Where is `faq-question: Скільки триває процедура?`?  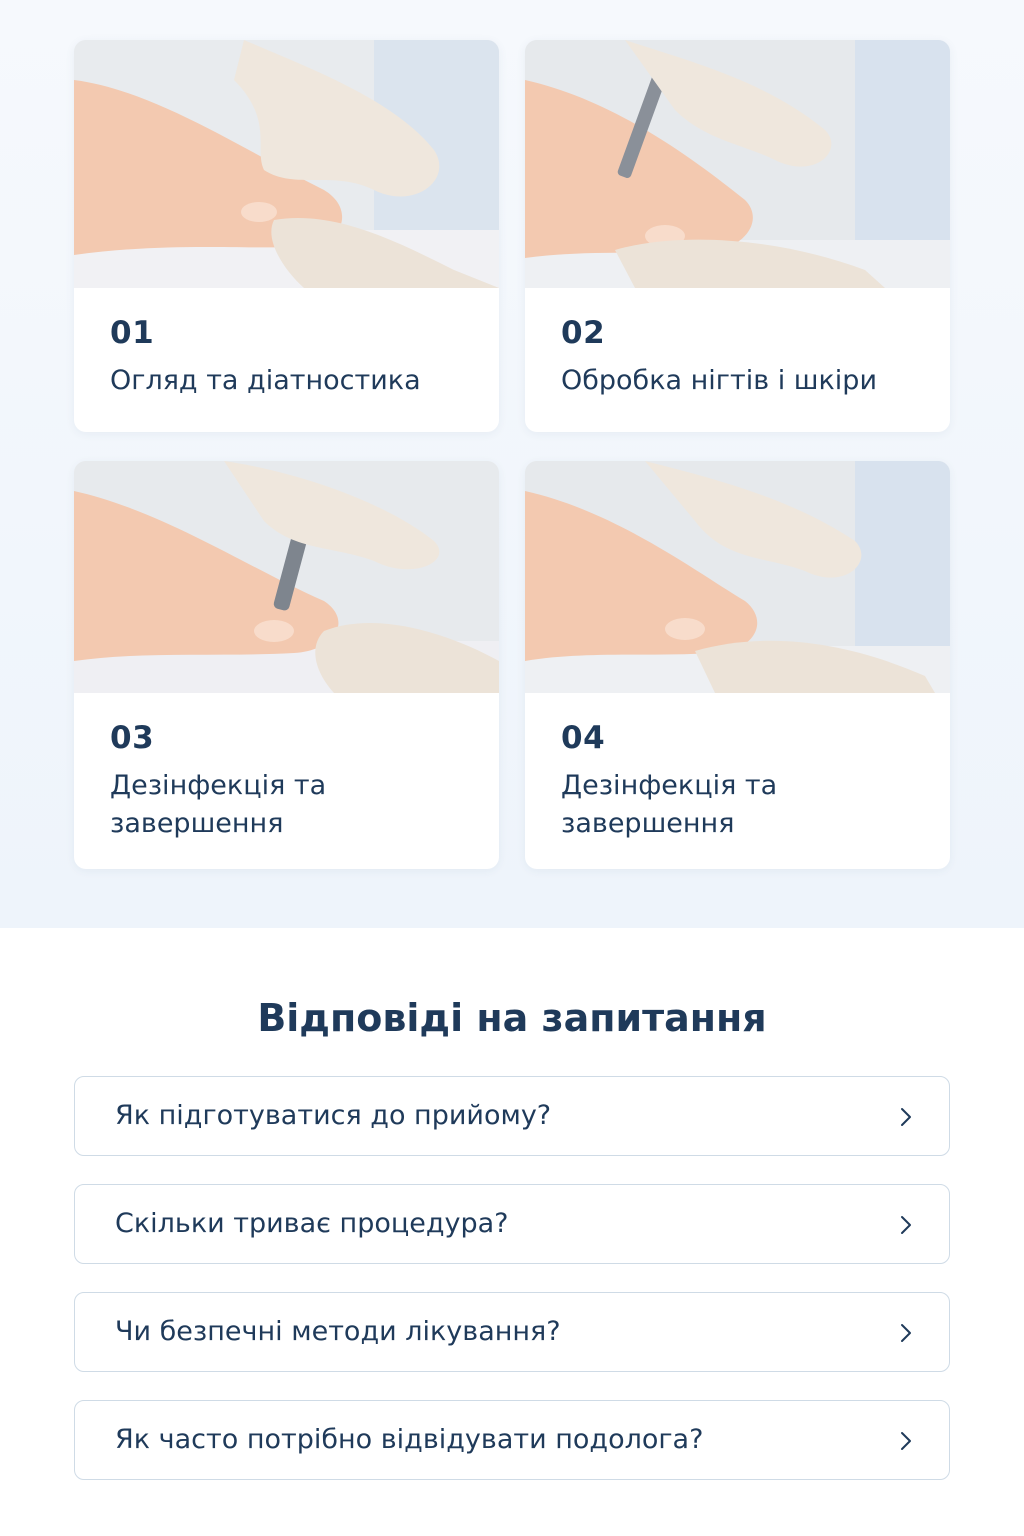
faq-question: Скільки триває процедура? is located at coordinates (312, 1223).